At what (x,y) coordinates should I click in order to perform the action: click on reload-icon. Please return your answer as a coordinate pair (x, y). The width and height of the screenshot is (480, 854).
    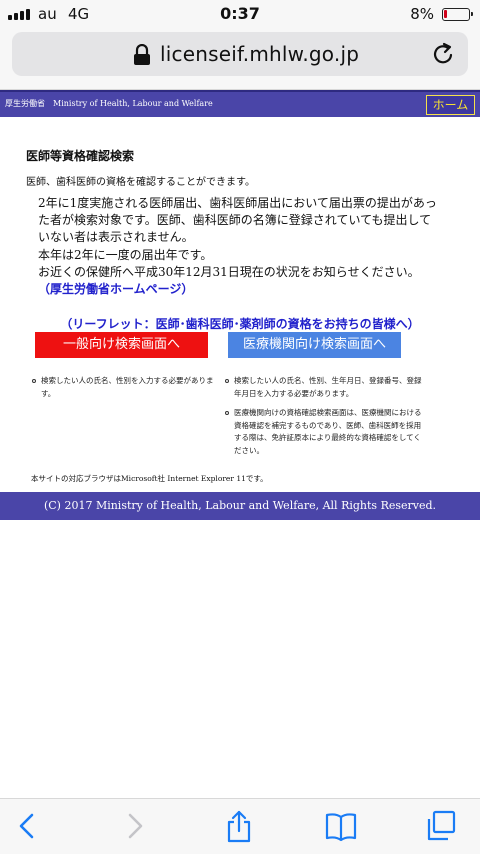
    Looking at the image, I should click on (443, 54).